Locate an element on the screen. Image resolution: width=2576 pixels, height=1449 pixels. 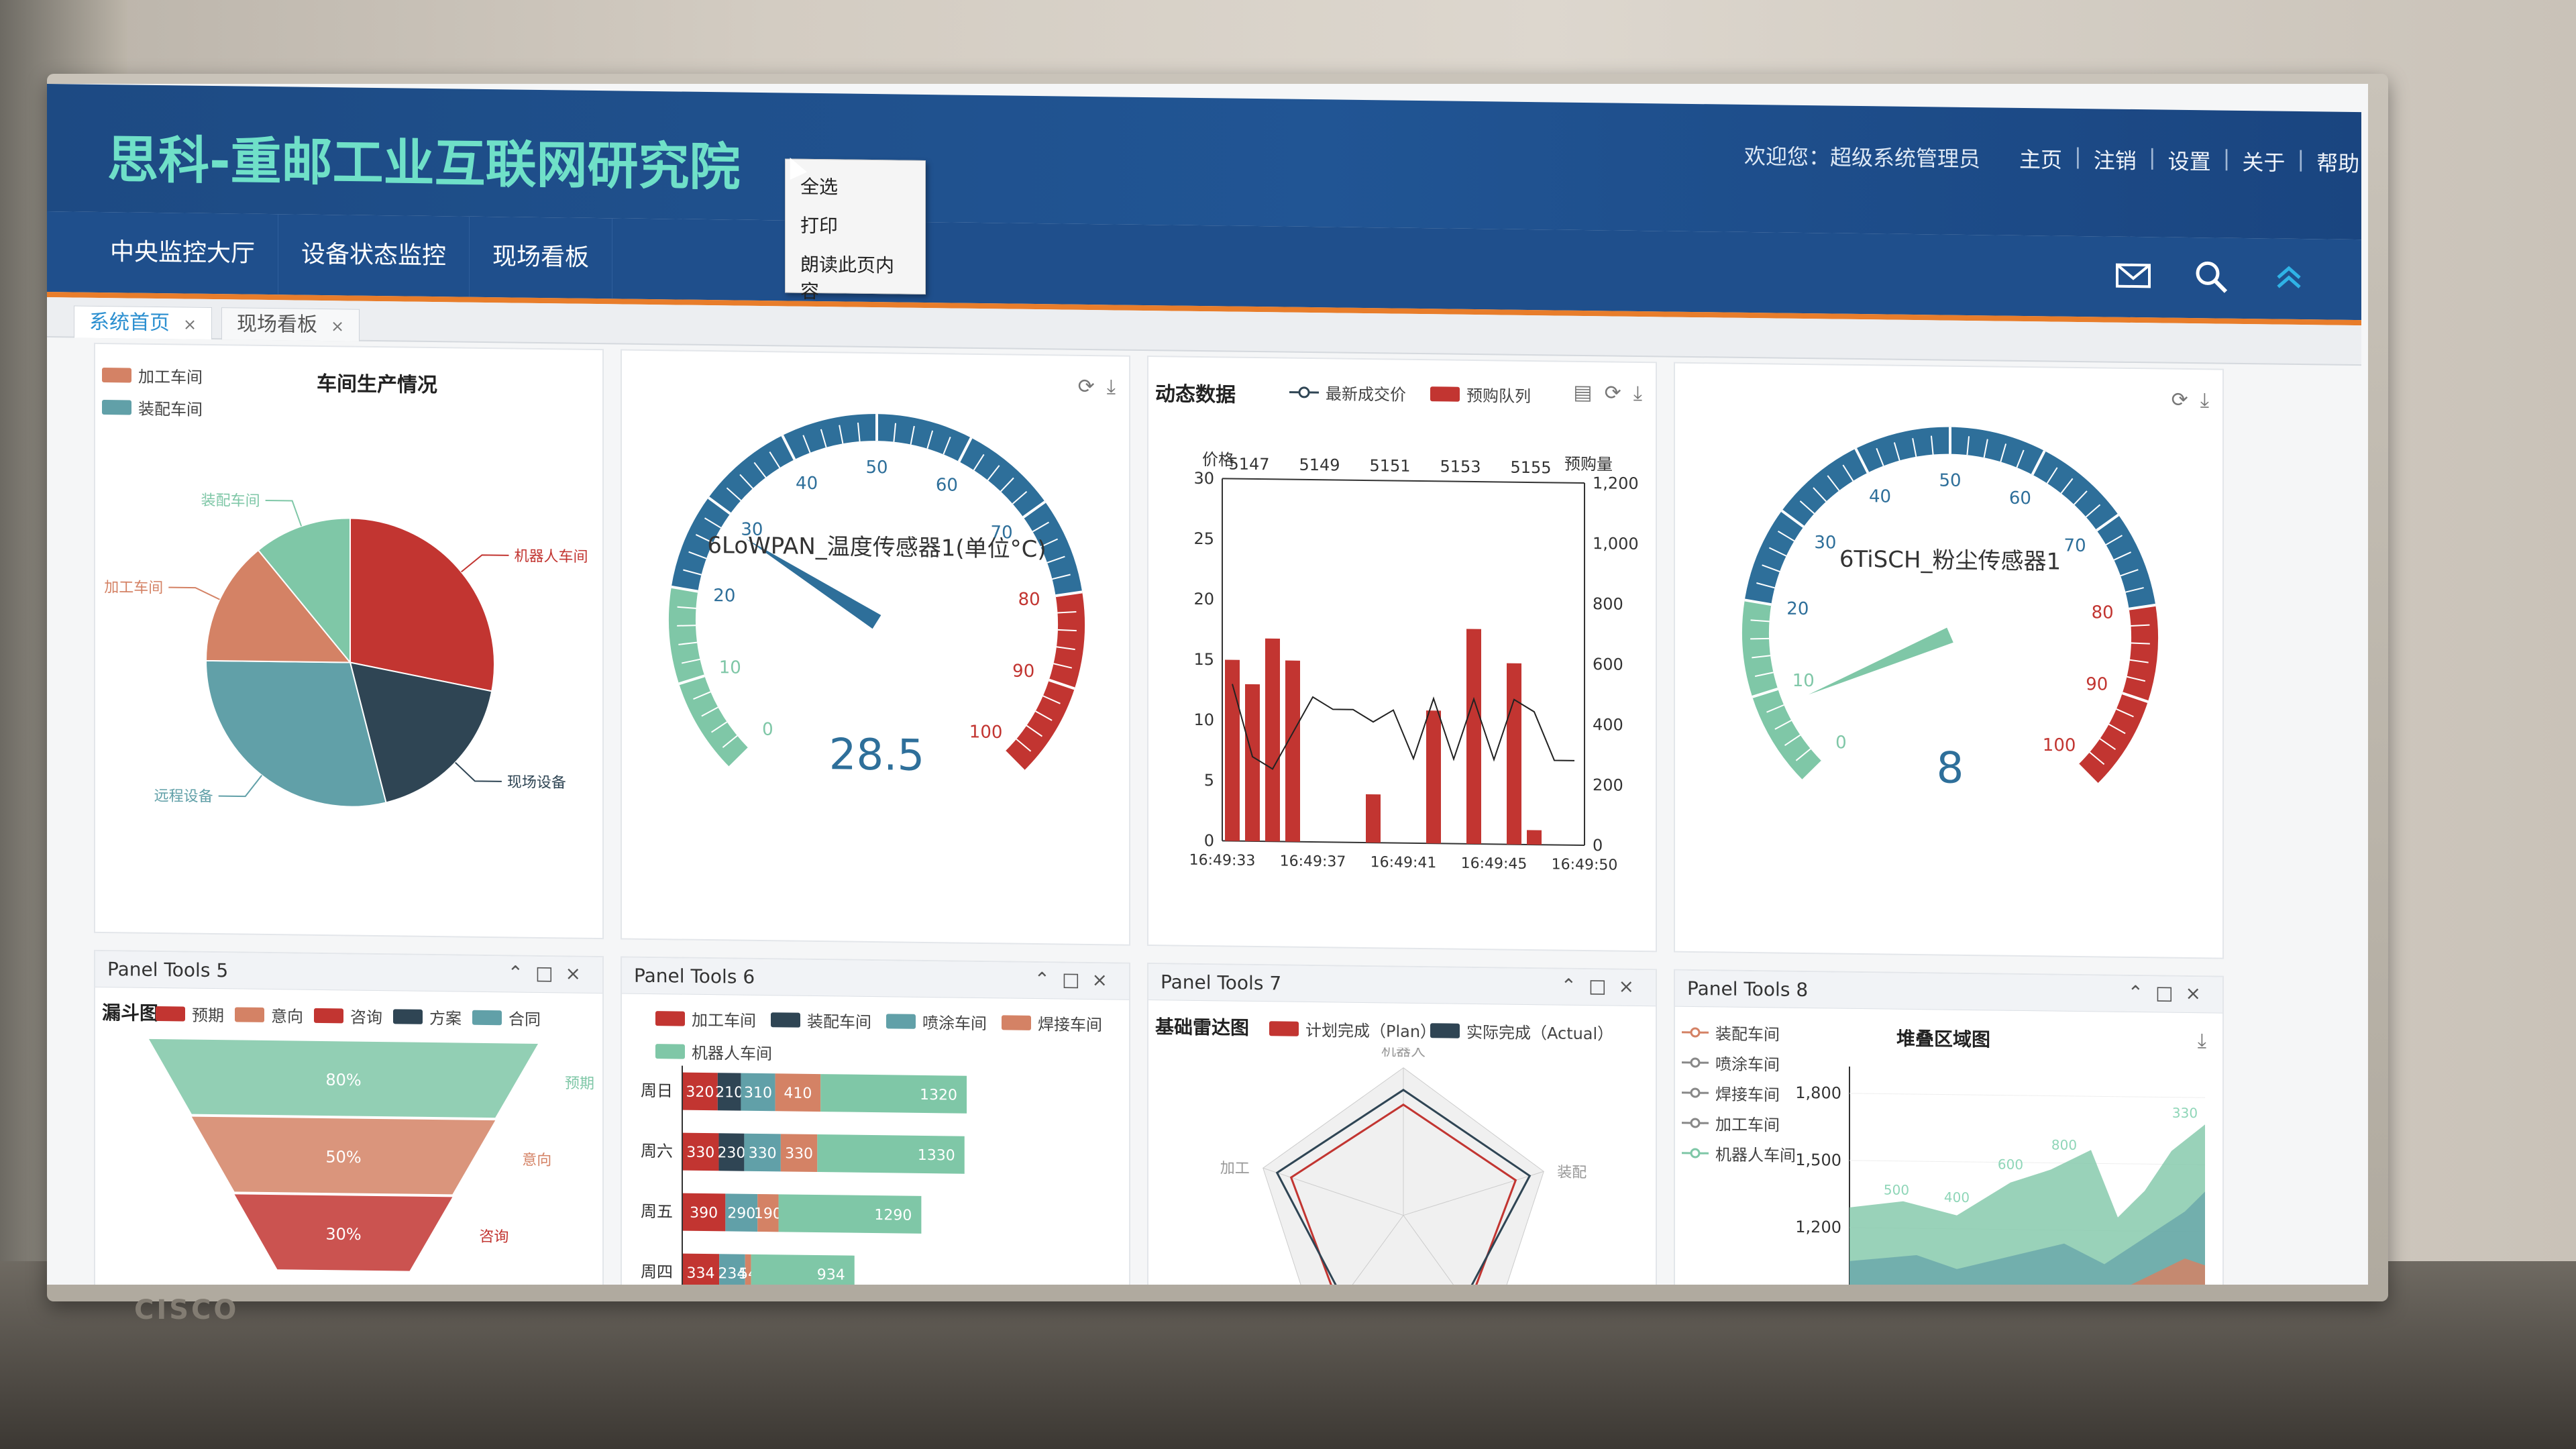
price-line is located at coordinates (1403, 727).